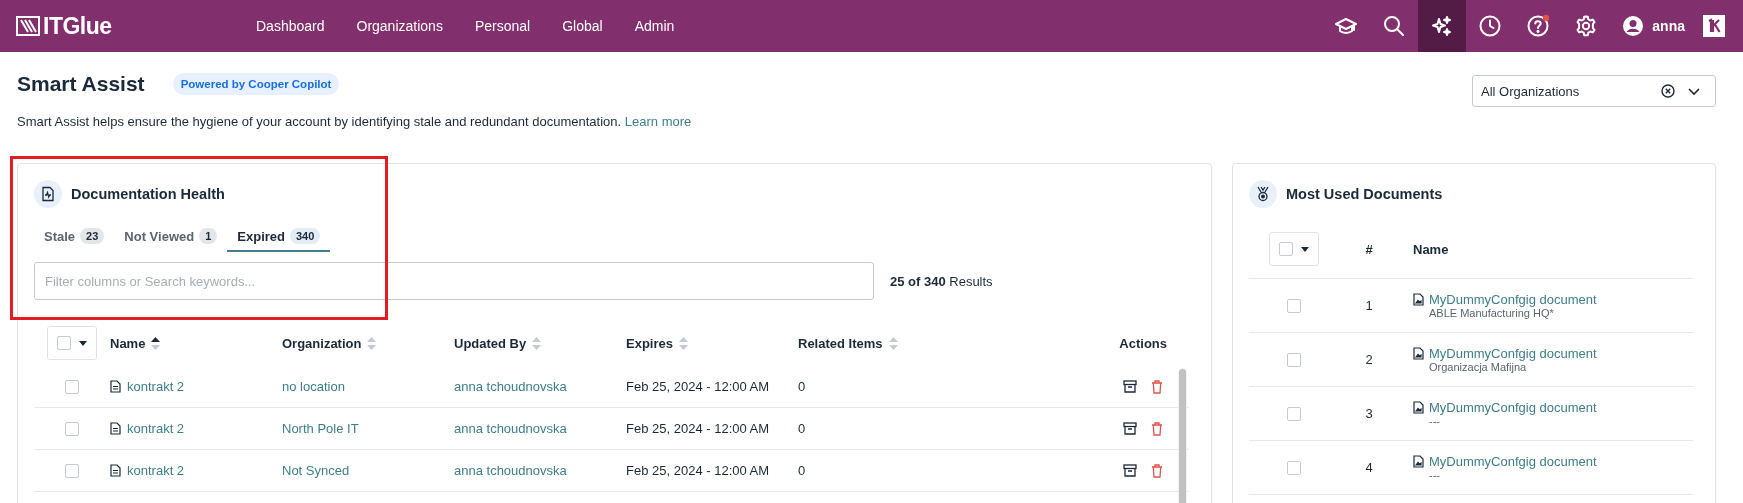  Describe the element at coordinates (649, 343) in the screenshot. I see `column-header: Expires` at that location.